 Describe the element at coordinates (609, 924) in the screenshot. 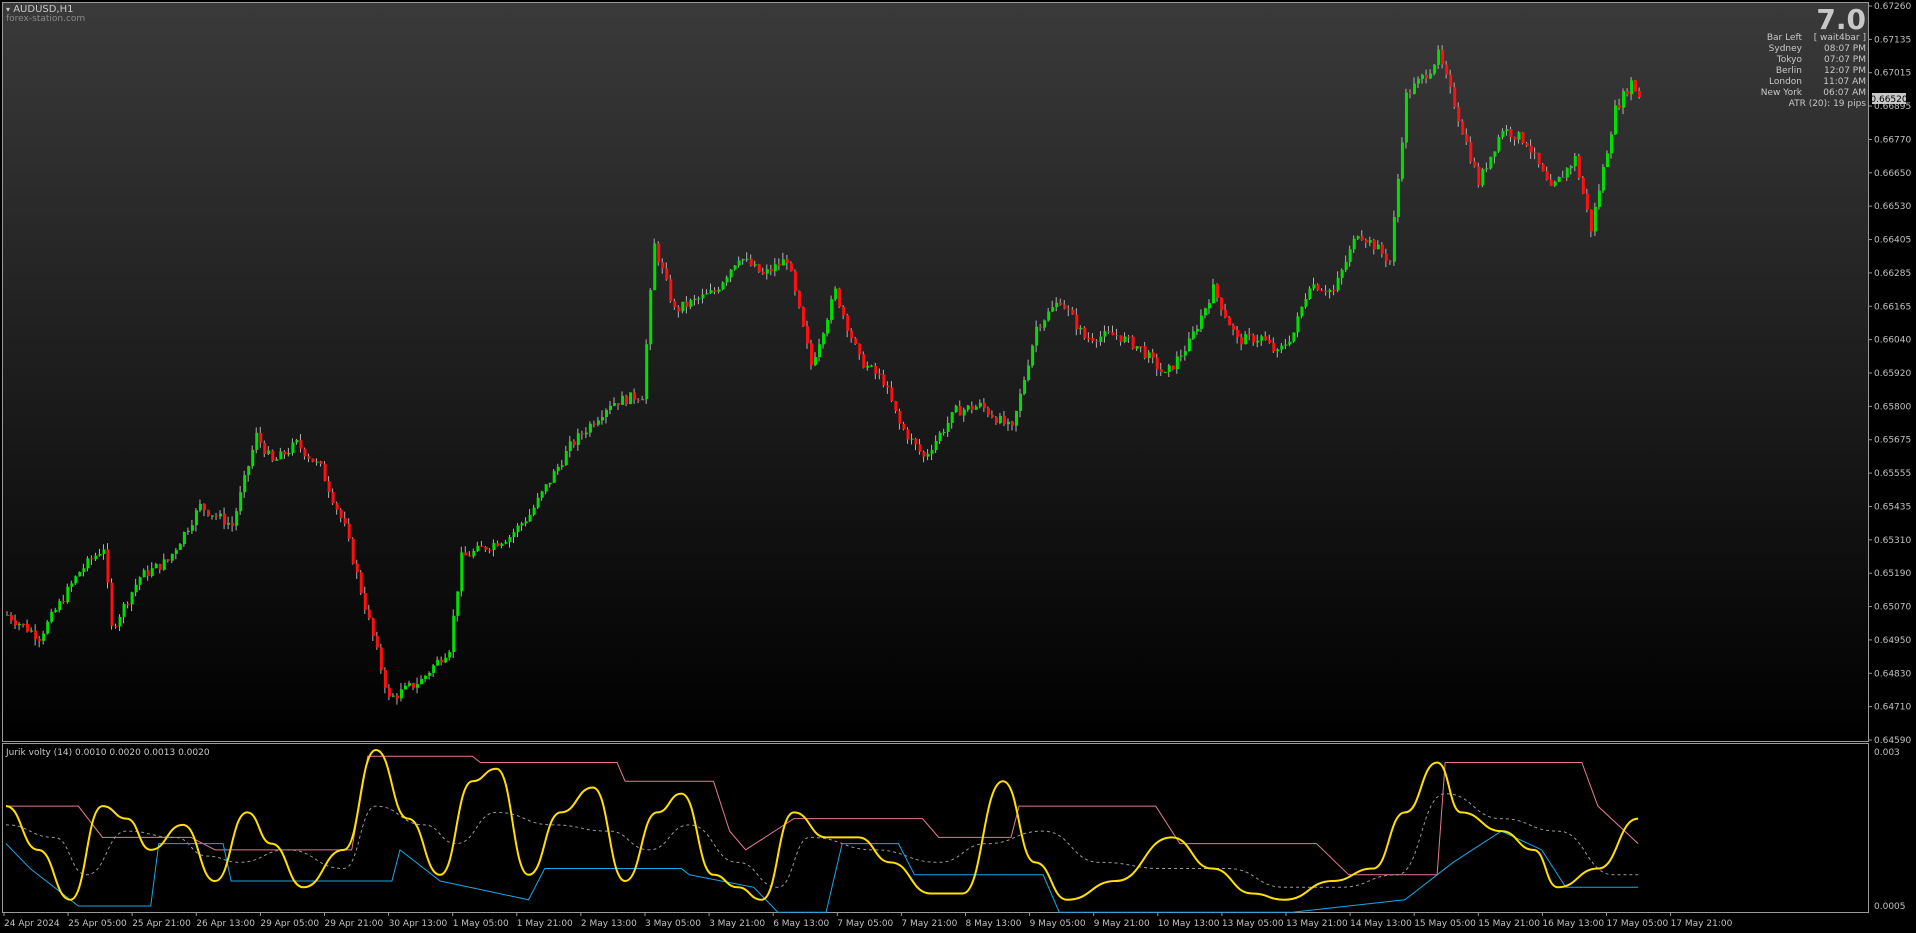

I see `time-tick-label: 2 May 13:00` at that location.